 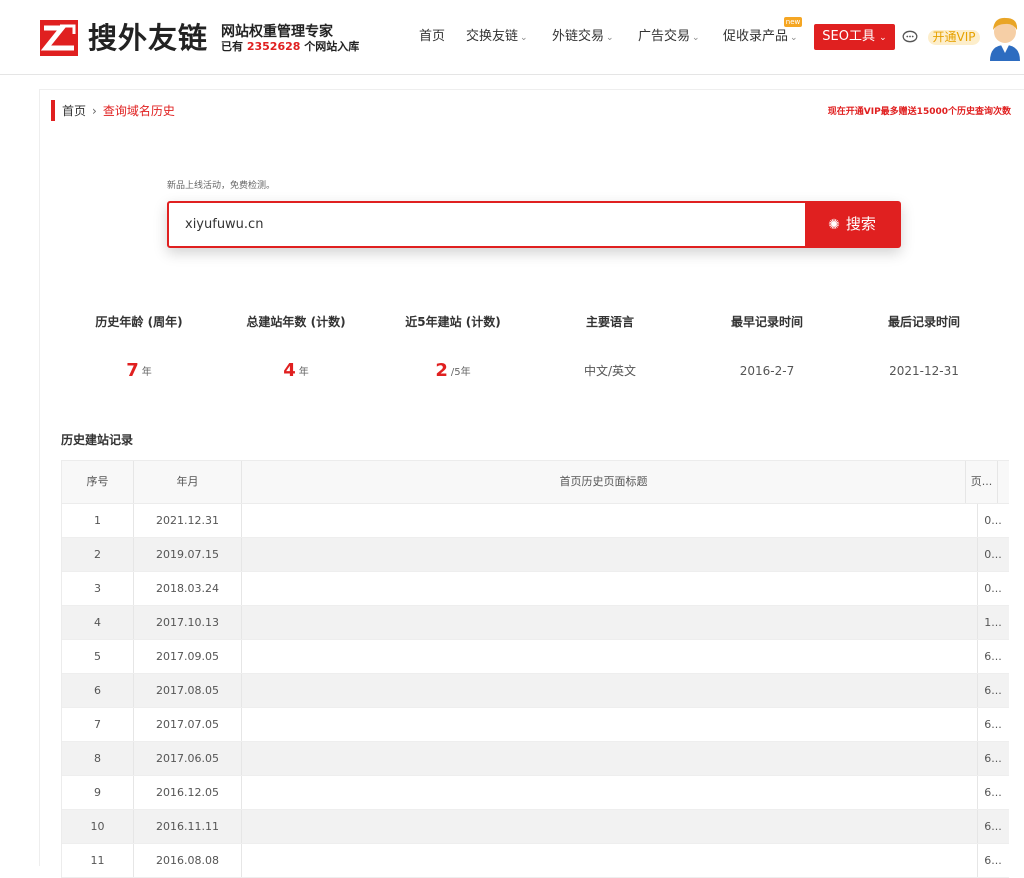 I want to click on seo-tools-button: SEO工具 ⌄, so click(x=854, y=37).